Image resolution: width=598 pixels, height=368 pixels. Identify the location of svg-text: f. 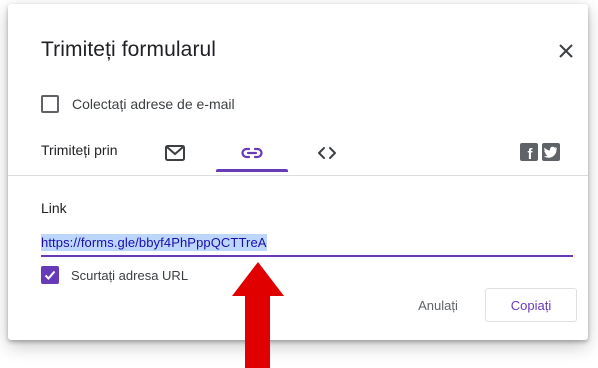
(531, 153).